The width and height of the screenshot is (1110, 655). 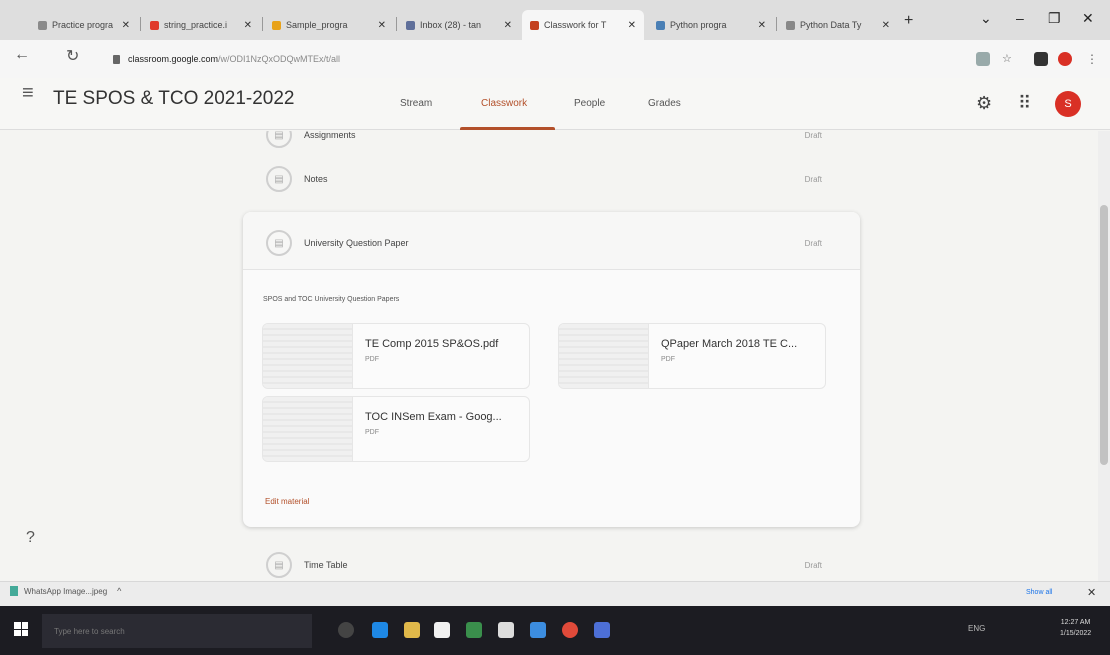 What do you see at coordinates (1104, 335) in the screenshot?
I see `scrollbar-thumb` at bounding box center [1104, 335].